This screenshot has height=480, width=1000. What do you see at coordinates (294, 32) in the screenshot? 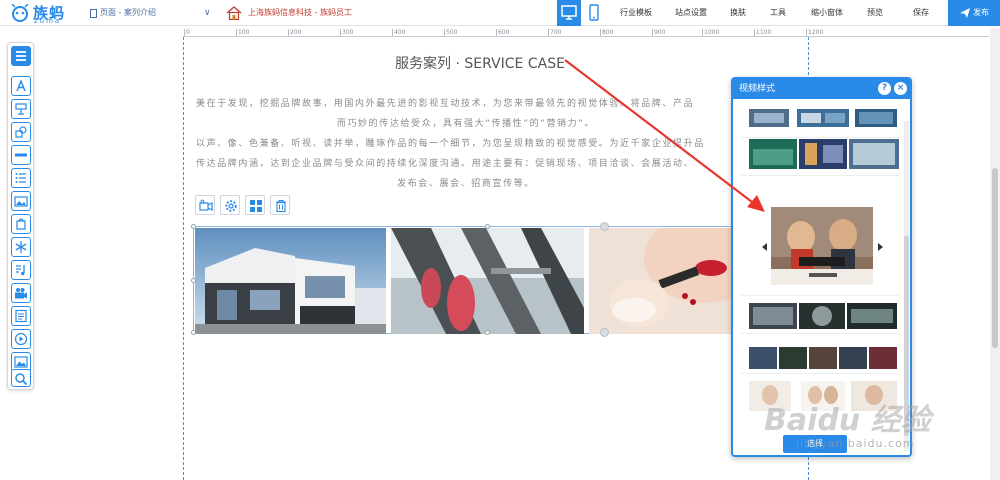
I see `ruler-tick: 200` at bounding box center [294, 32].